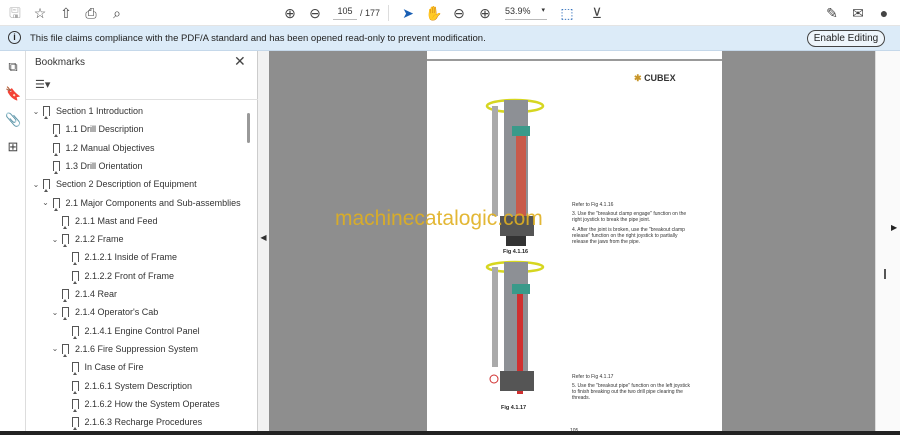  What do you see at coordinates (263, 237) in the screenshot?
I see `collapse-left-icon: ◀` at bounding box center [263, 237].